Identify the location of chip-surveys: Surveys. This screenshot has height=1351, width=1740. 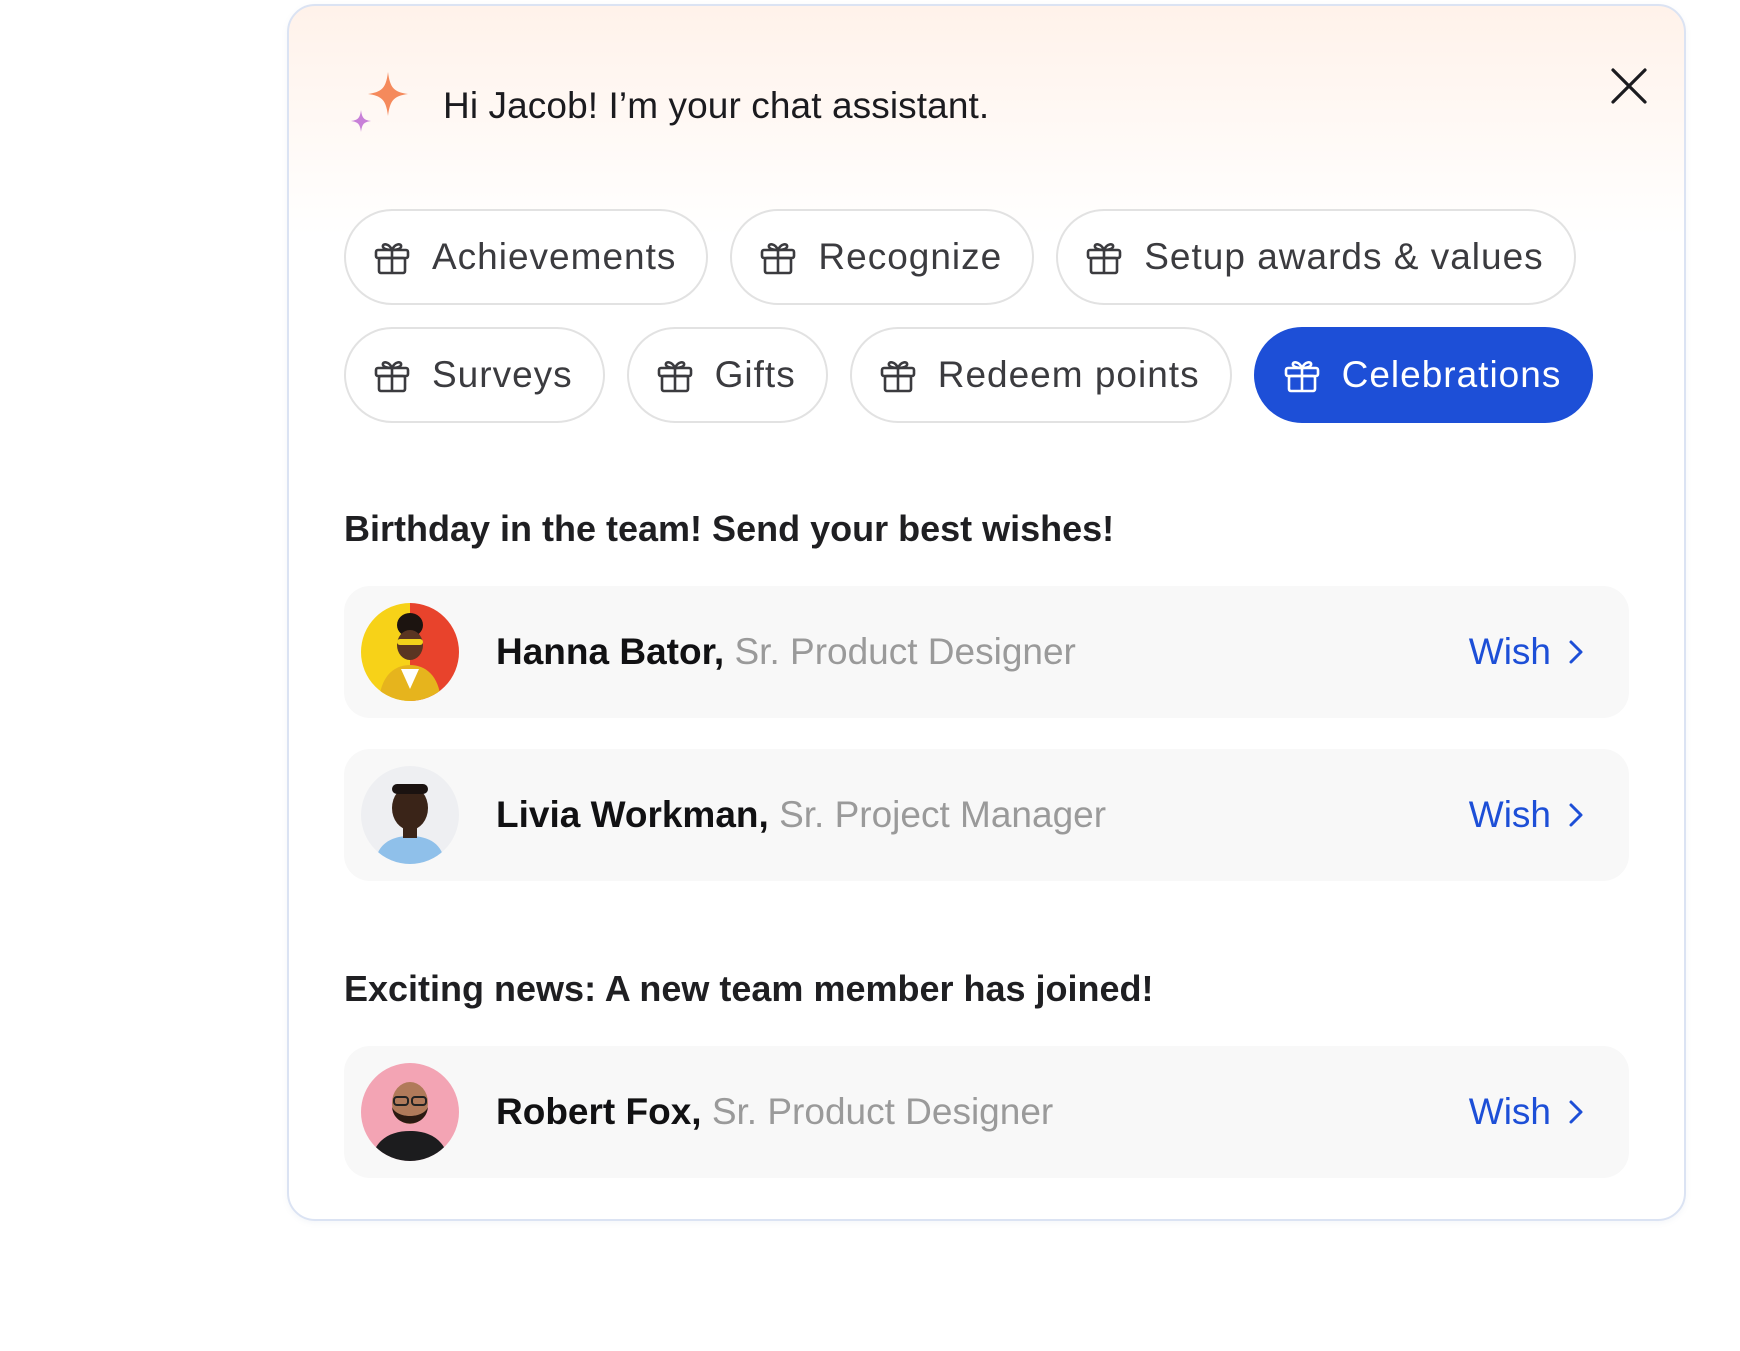
(474, 375).